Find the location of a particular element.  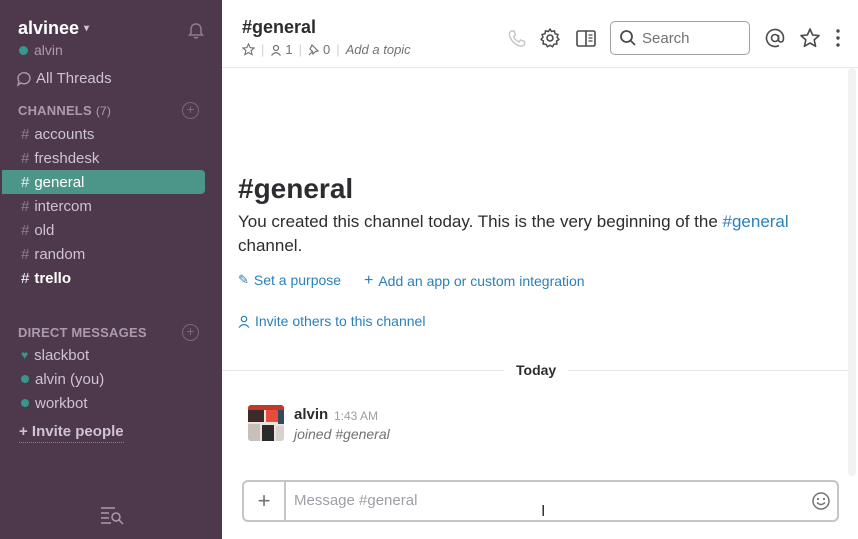

chevron-down-icon: ▾ is located at coordinates (87, 28).